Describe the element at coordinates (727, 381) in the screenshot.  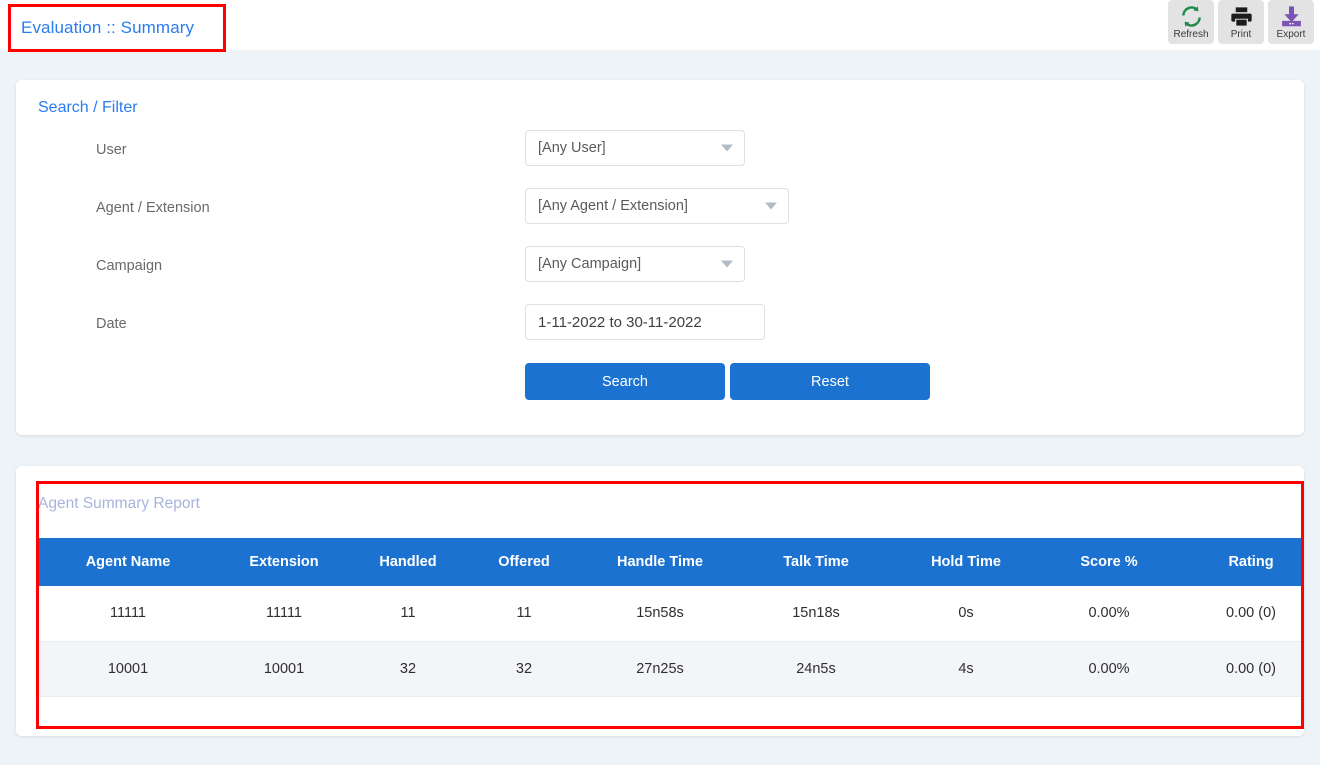
I see `filter-actions: Search Reset` at that location.